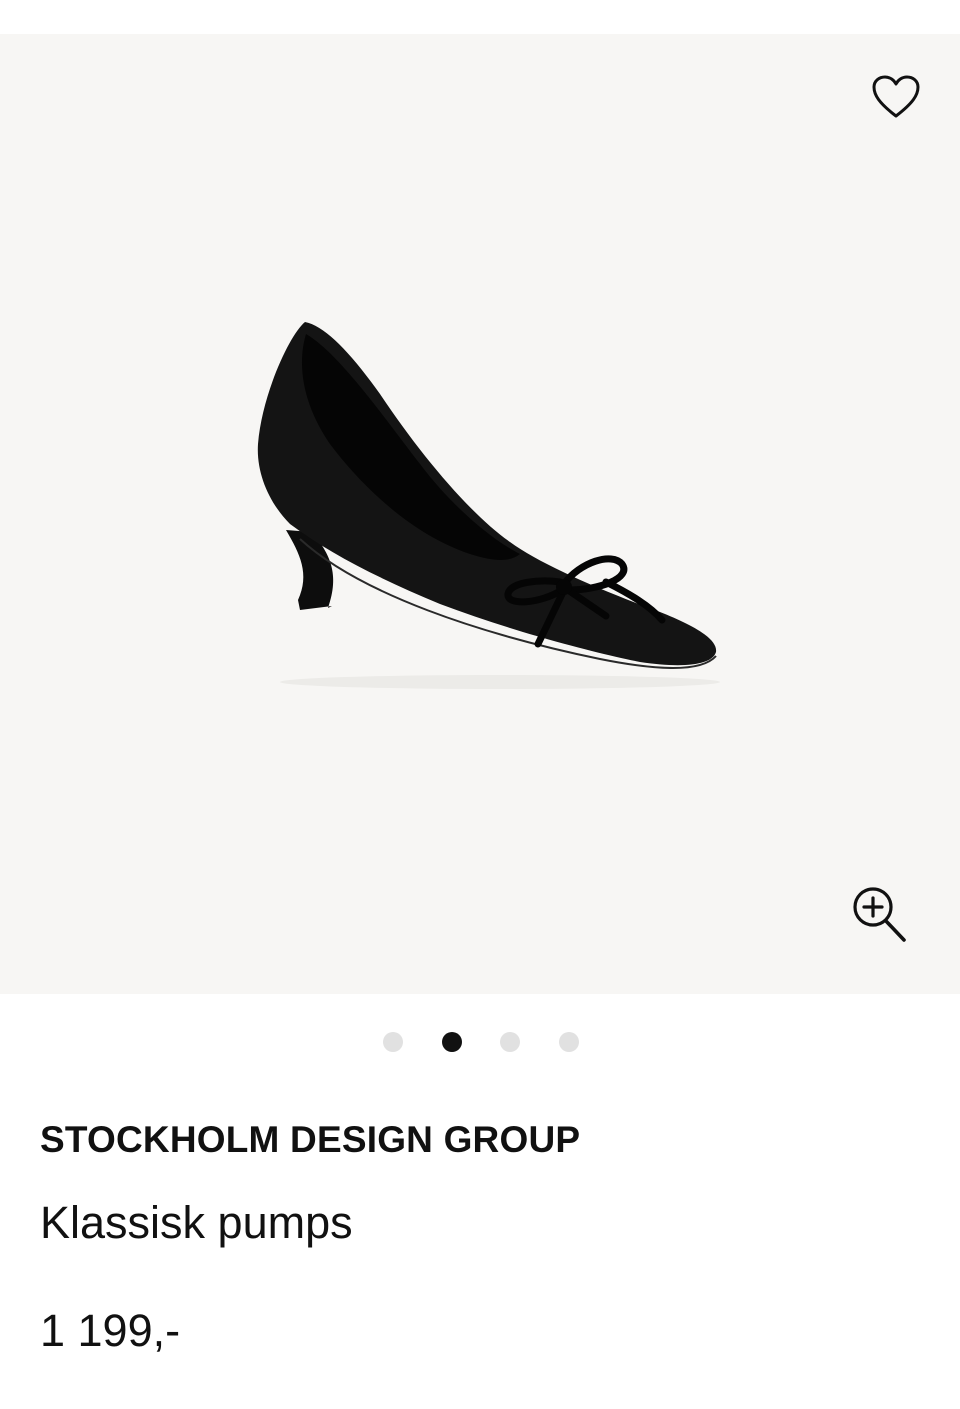 Image resolution: width=960 pixels, height=1409 pixels. Describe the element at coordinates (110, 1330) in the screenshot. I see `product-price: 1 199,-` at that location.